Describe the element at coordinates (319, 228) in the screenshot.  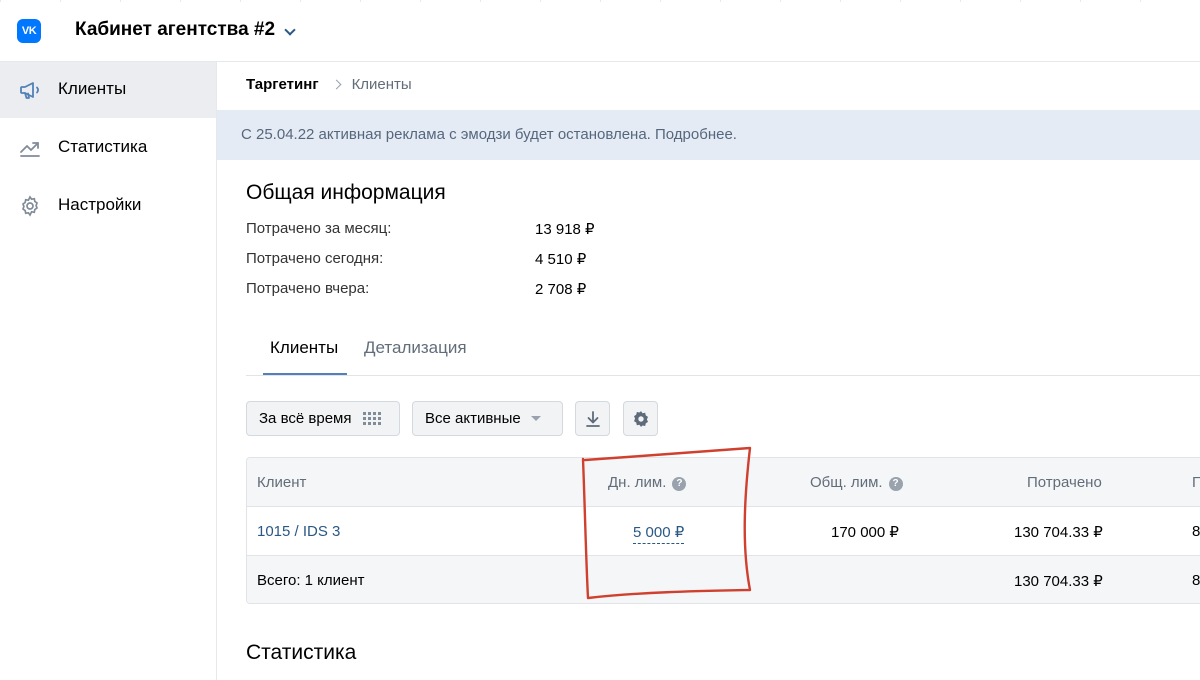
I see `overview-label: Потрачено за месяц:` at that location.